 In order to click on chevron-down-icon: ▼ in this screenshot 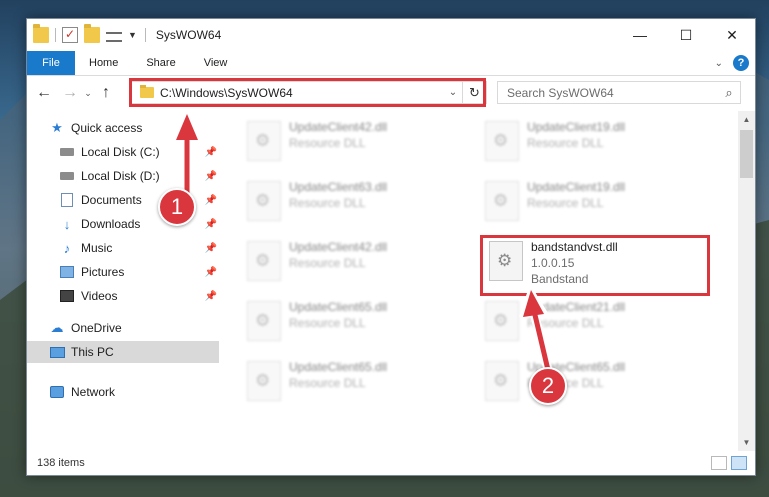, I will do `click(132, 35)`.